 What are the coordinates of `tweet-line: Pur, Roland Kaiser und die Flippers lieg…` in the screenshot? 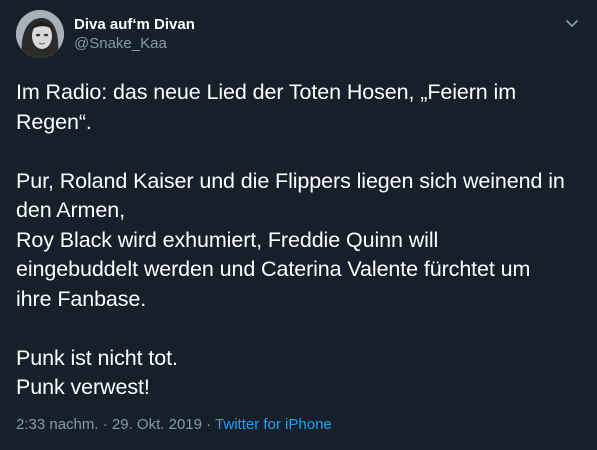 It's located at (290, 180).